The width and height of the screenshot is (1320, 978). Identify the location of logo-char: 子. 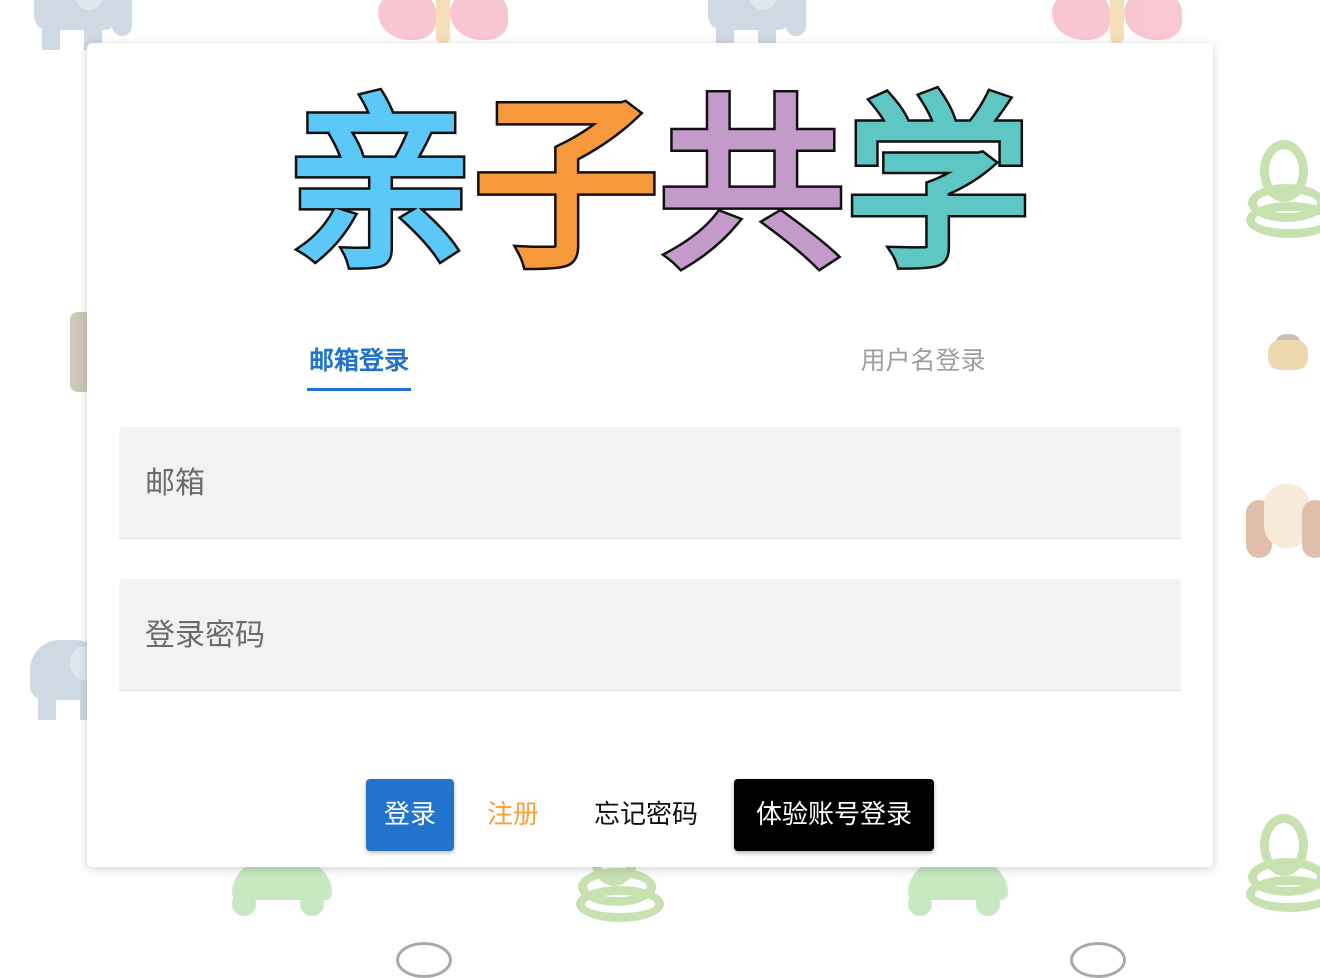
(566, 185).